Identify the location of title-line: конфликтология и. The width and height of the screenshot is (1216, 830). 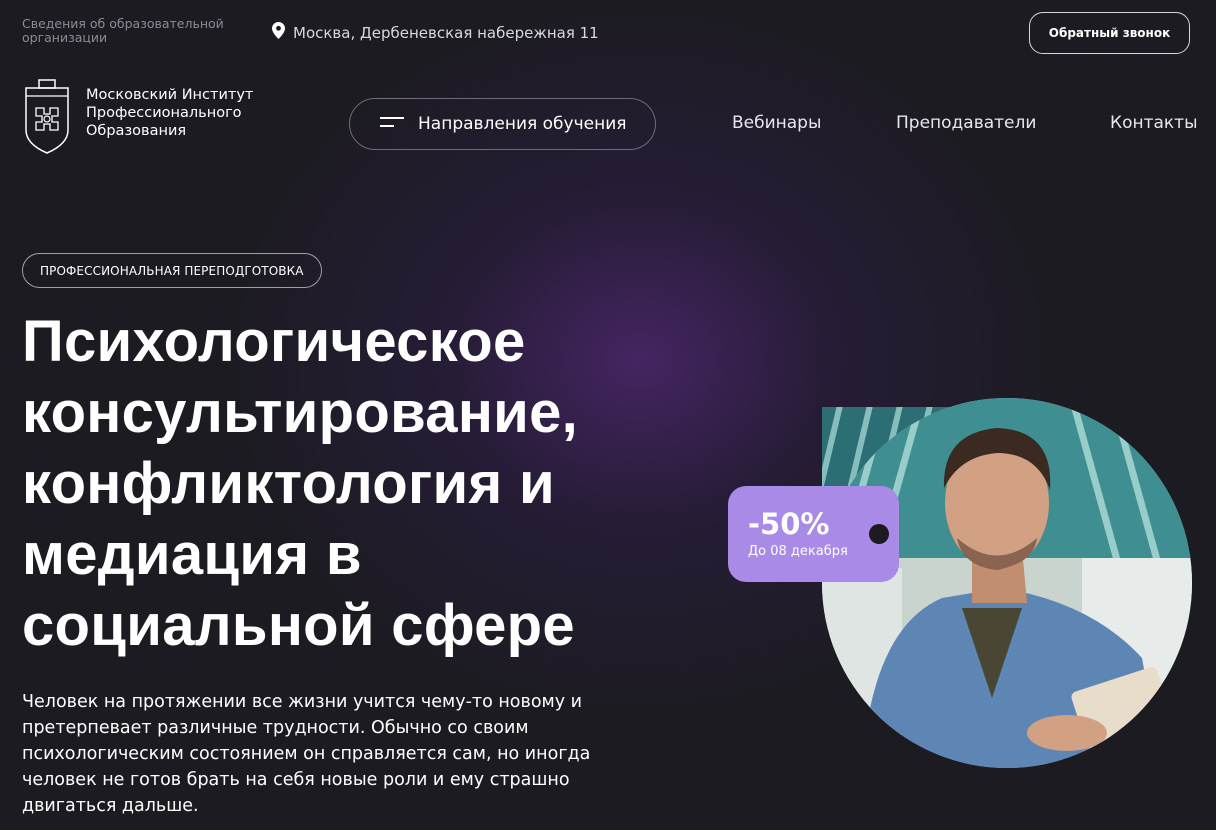
(288, 483).